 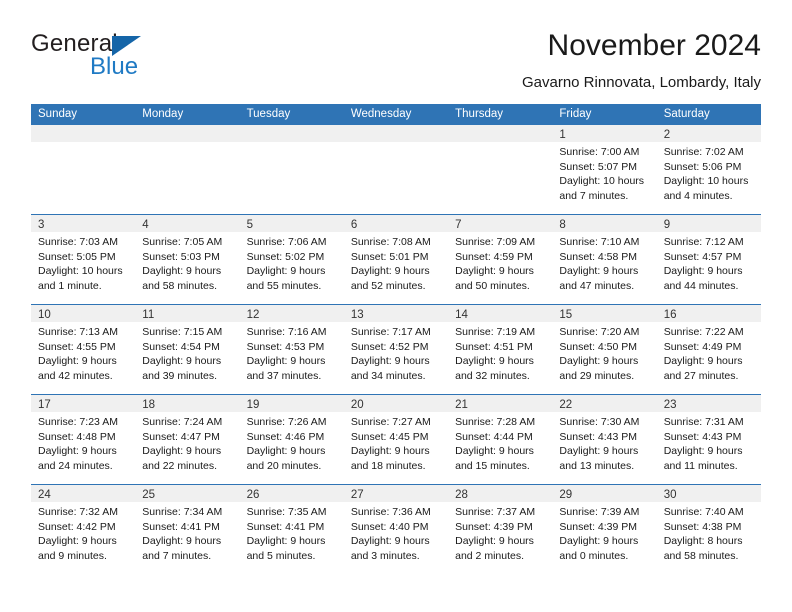 What do you see at coordinates (284, 375) in the screenshot?
I see `daylight-line-2: and 37 minutes.` at bounding box center [284, 375].